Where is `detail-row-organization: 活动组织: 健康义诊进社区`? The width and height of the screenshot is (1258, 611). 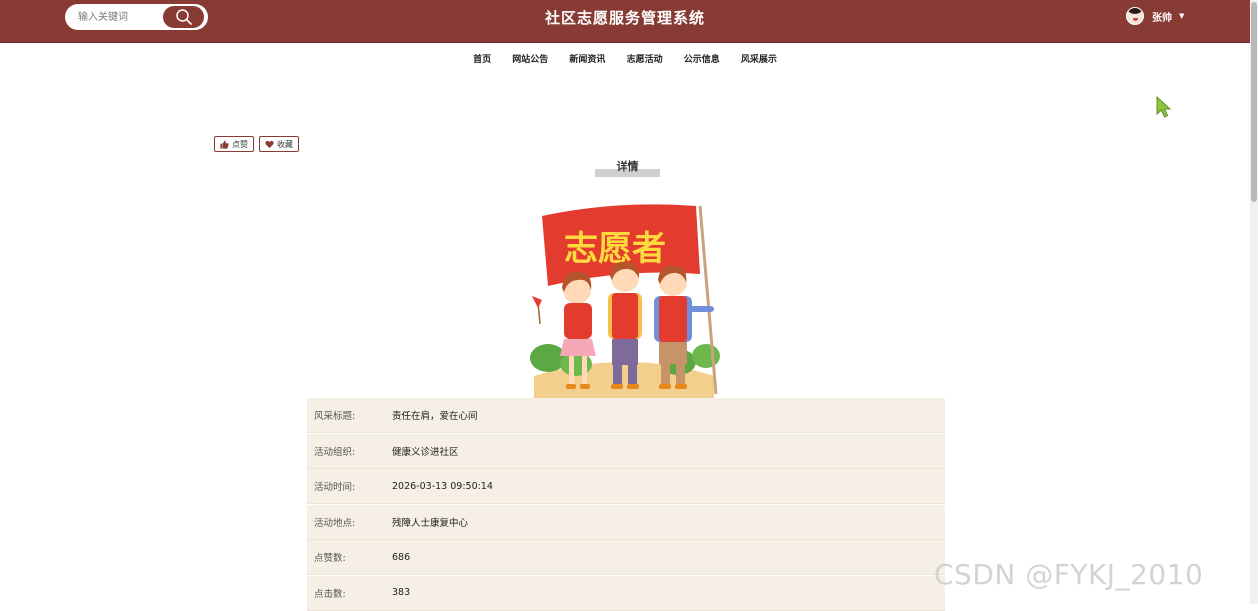
detail-row-organization: 活动组织: 健康义诊进社区 is located at coordinates (626, 450).